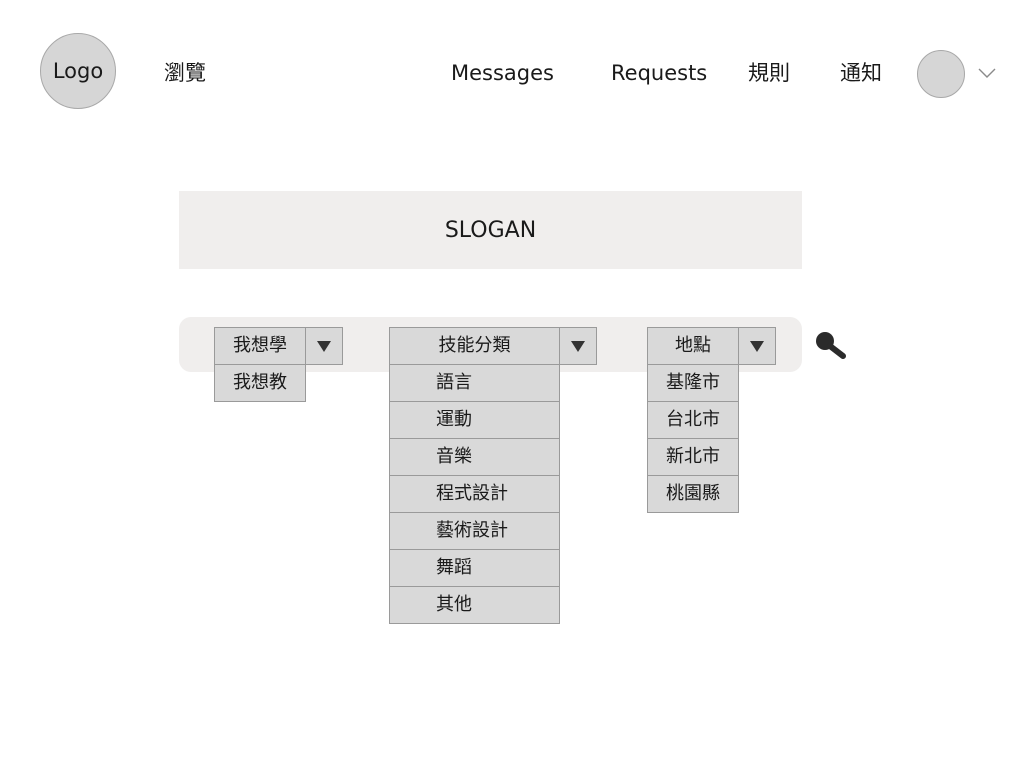  What do you see at coordinates (987, 73) in the screenshot?
I see `chevron-down-icon` at bounding box center [987, 73].